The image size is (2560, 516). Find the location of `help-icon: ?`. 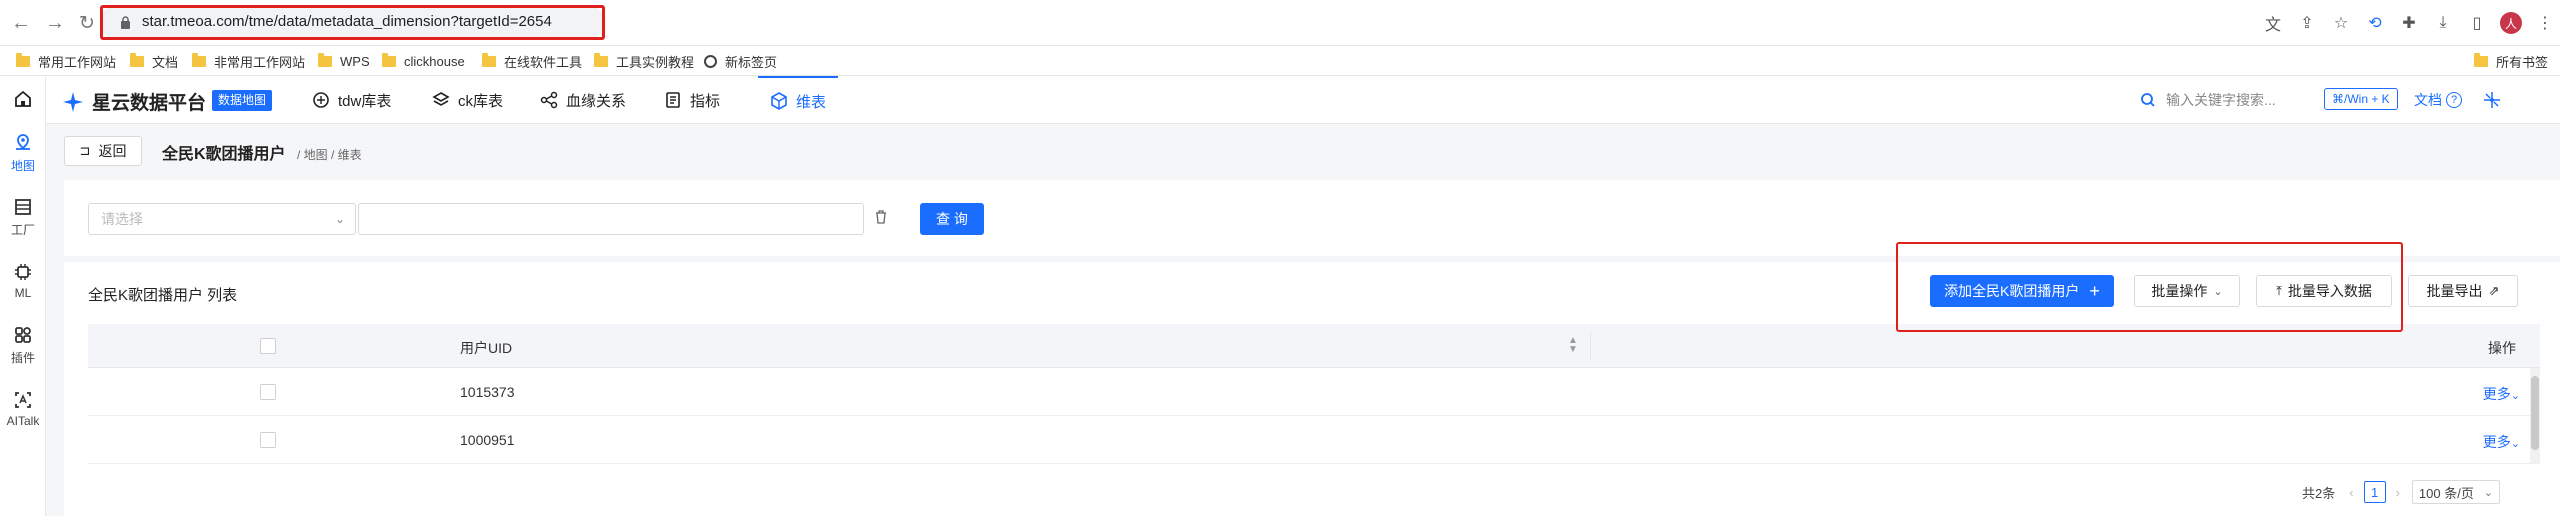

help-icon: ? is located at coordinates (2454, 100).